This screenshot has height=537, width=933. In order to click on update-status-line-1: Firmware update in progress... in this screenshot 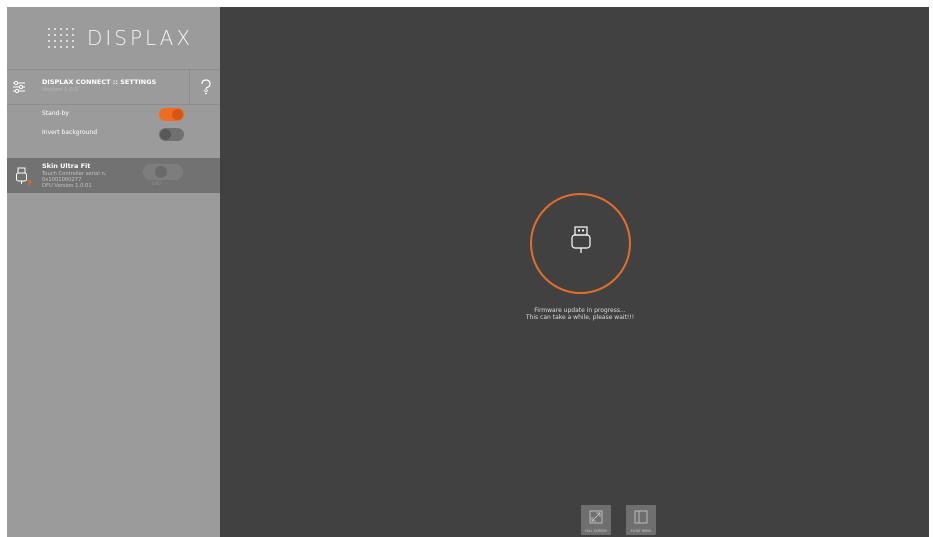, I will do `click(580, 310)`.